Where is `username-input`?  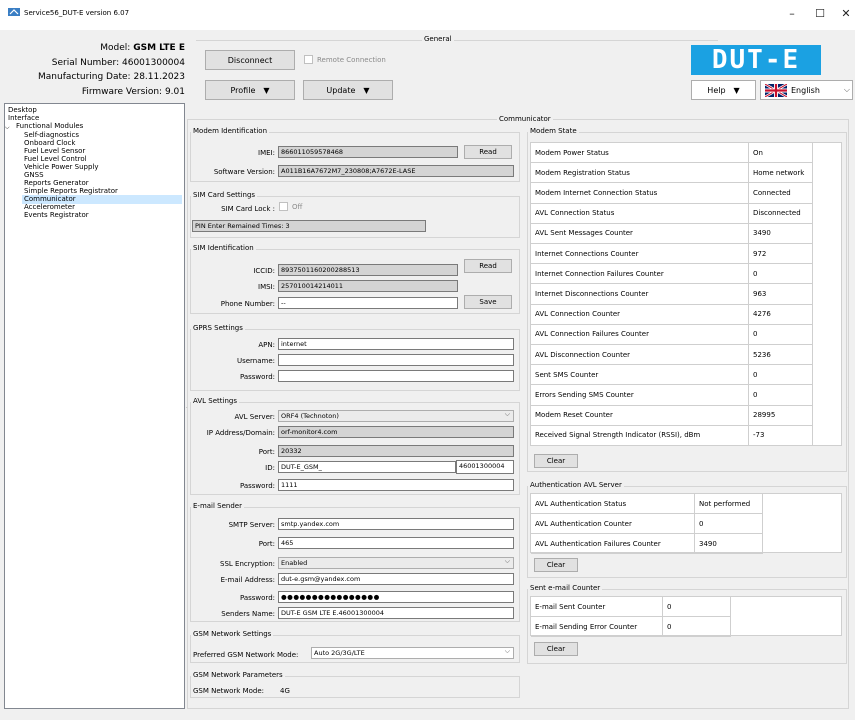
username-input is located at coordinates (396, 360).